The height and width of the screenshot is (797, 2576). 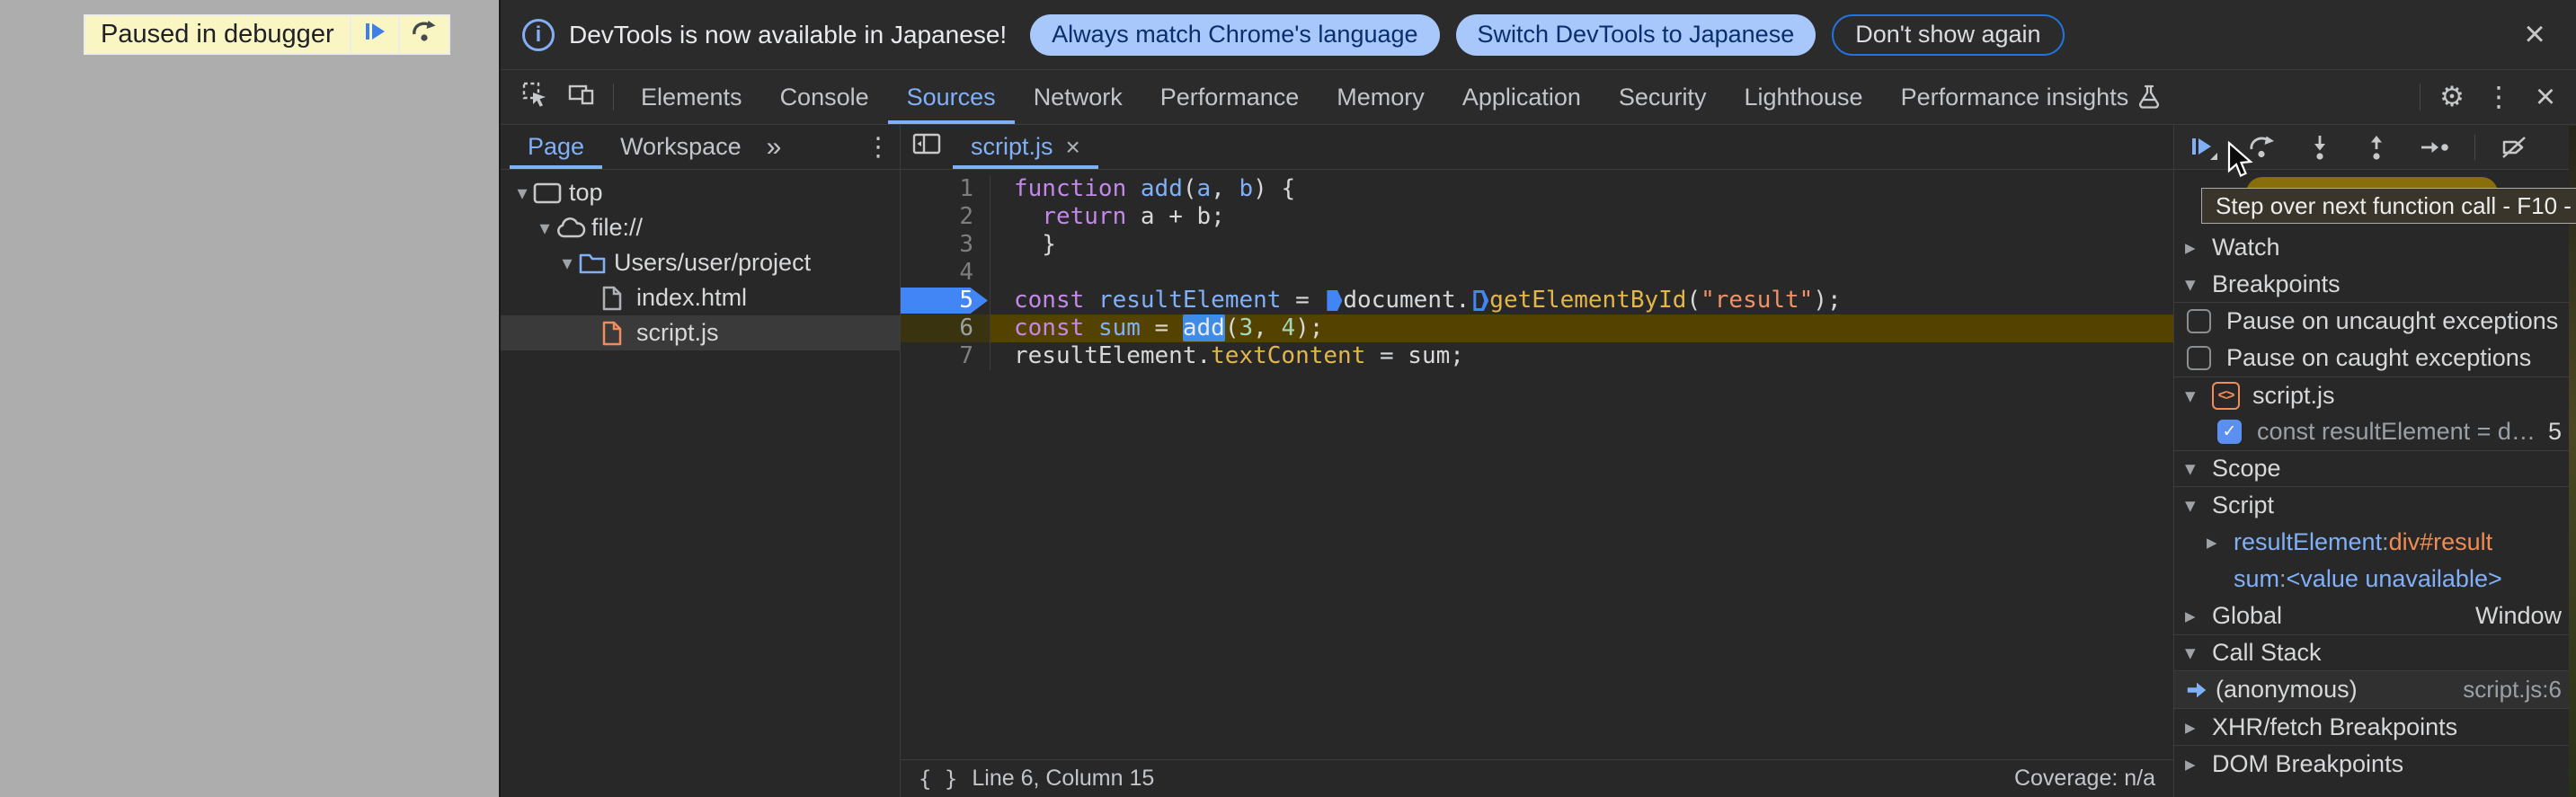 I want to click on section-header-script: ▾ Script, so click(x=2375, y=505).